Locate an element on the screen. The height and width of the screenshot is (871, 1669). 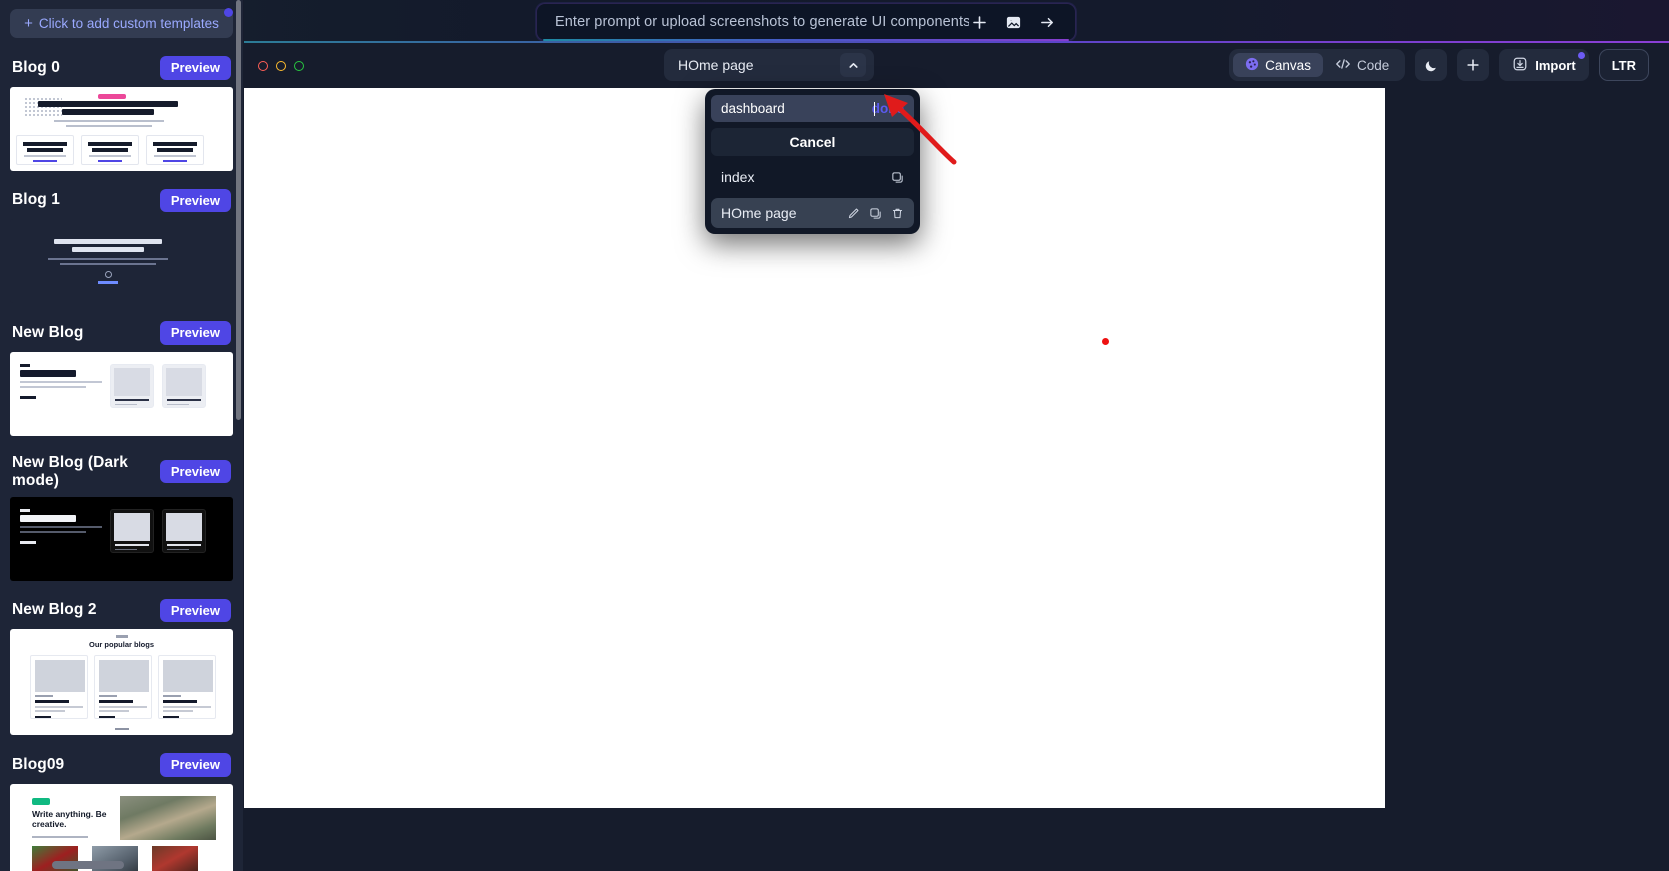
page-list-item-index: index is located at coordinates (812, 177).